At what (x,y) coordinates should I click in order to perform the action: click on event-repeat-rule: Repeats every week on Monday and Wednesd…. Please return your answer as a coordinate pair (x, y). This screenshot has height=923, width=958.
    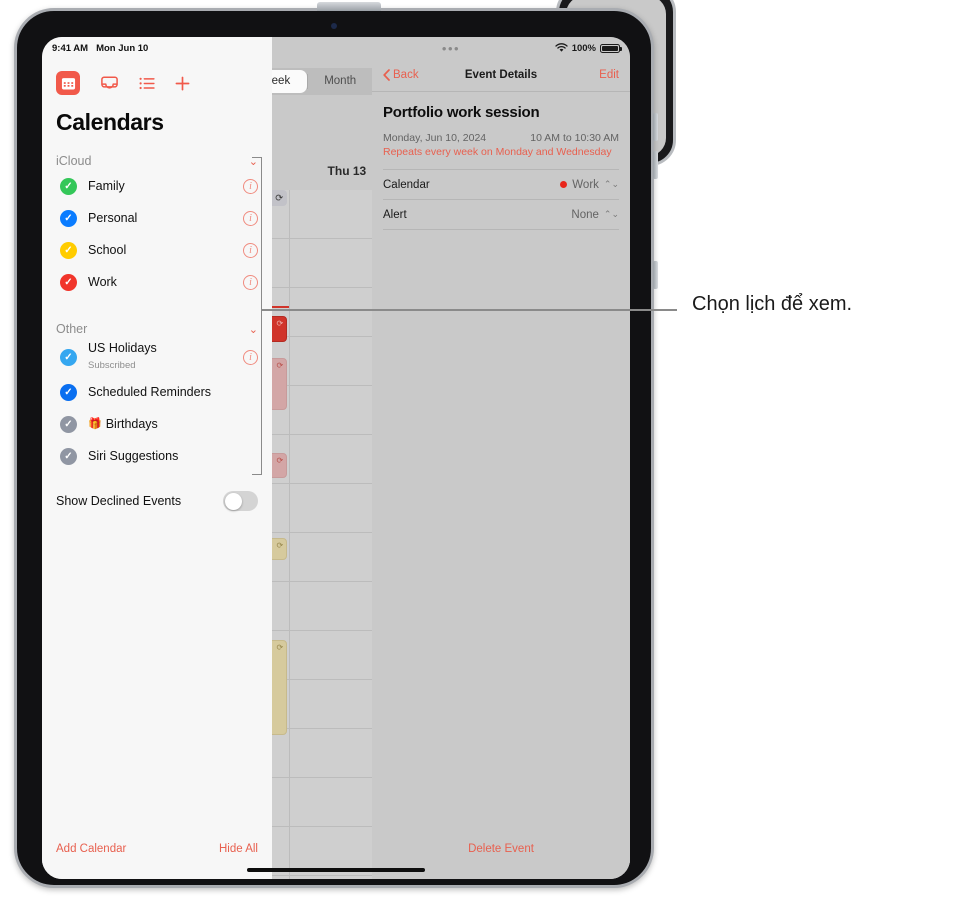
    Looking at the image, I should click on (497, 152).